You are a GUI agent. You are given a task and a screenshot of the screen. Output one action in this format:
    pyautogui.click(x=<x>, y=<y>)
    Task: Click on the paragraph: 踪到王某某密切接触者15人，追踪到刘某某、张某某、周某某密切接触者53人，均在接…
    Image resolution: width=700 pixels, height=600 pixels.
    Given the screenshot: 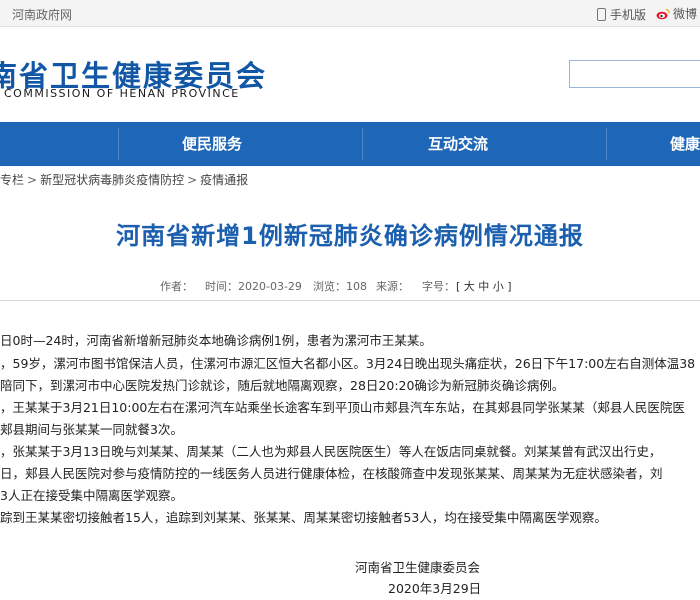 What is the action you would take?
    pyautogui.click(x=303, y=517)
    